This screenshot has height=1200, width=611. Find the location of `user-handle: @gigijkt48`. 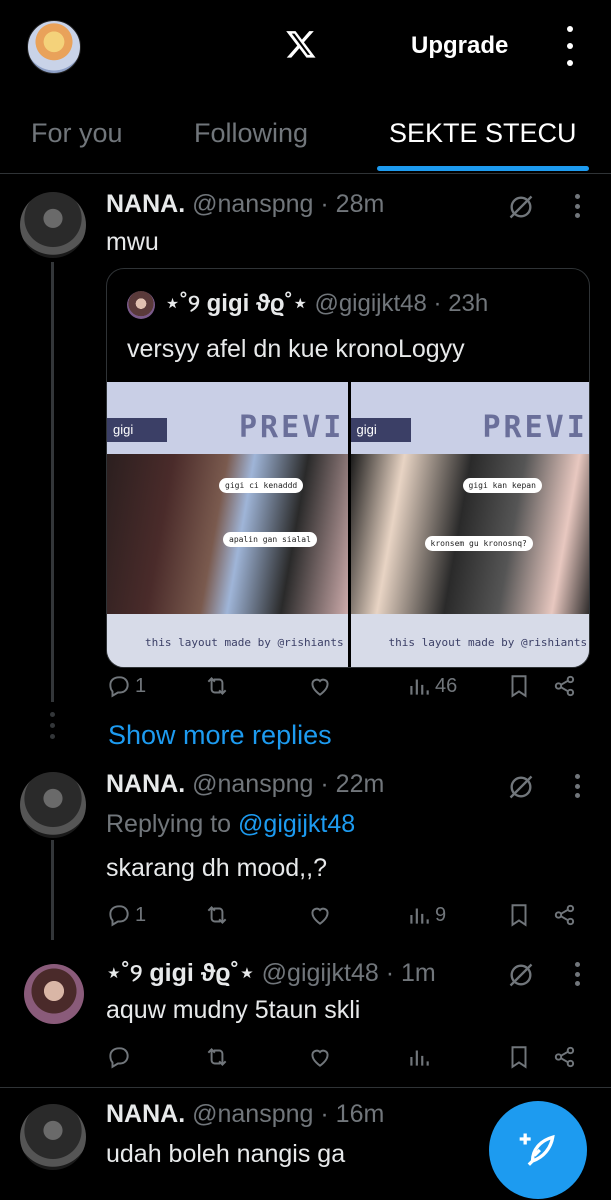

user-handle: @gigijkt48 is located at coordinates (320, 973).